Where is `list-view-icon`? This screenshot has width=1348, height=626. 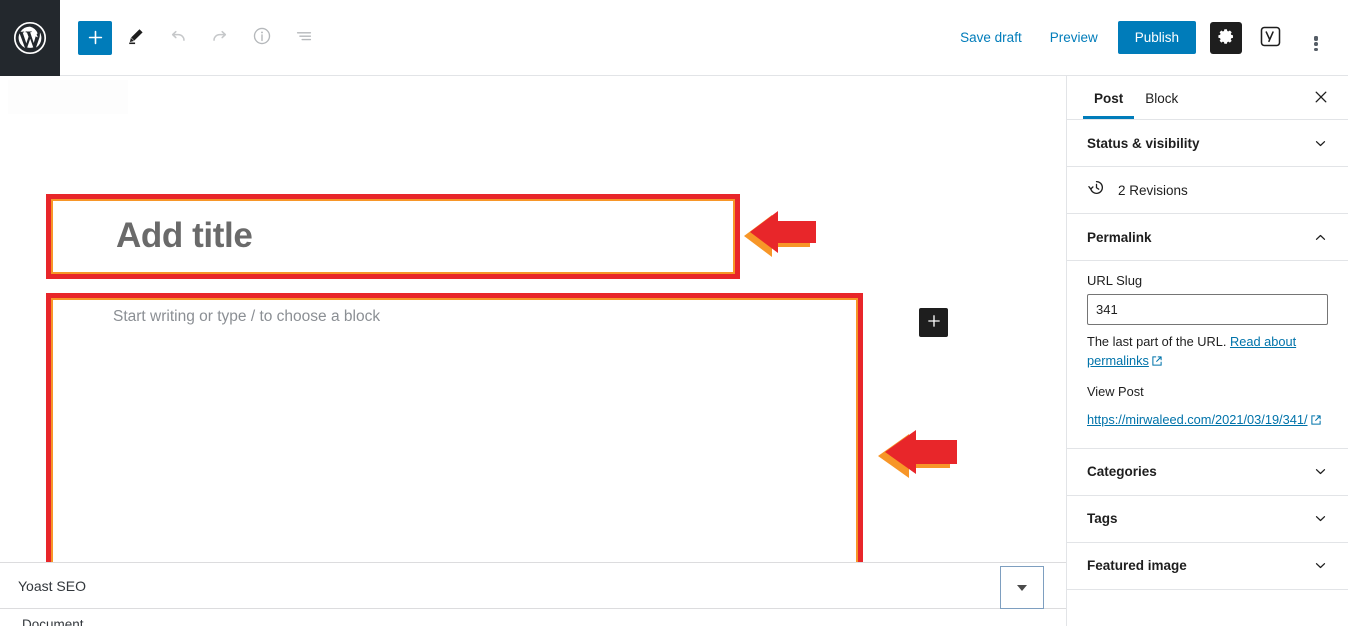
list-view-icon is located at coordinates (304, 37).